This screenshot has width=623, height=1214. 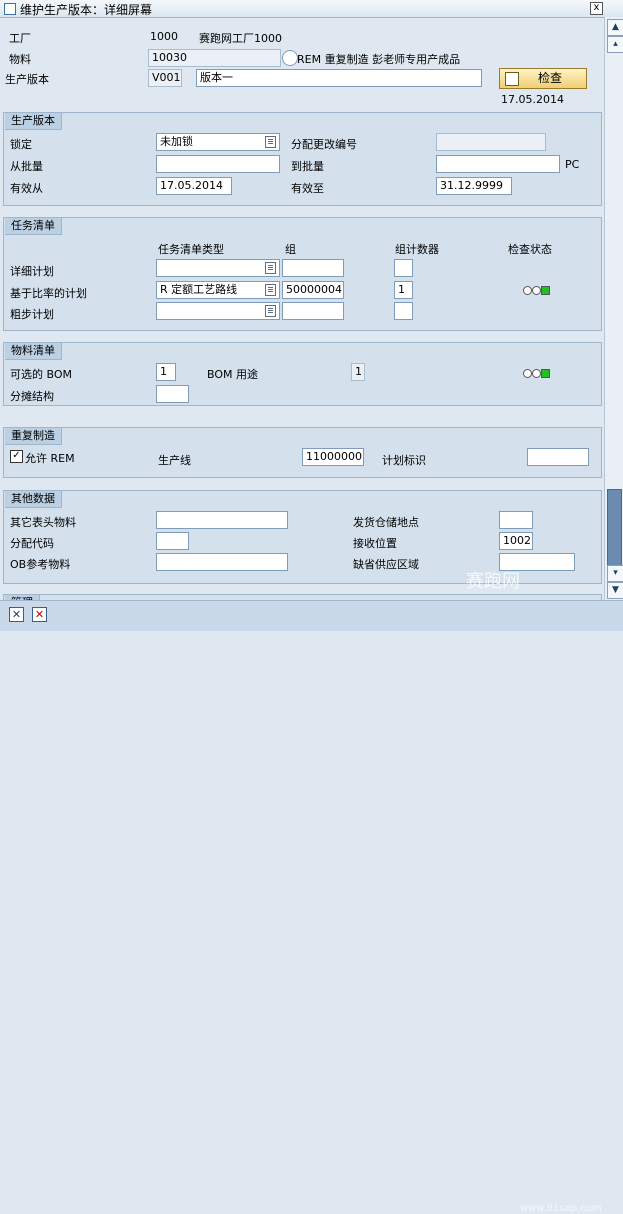 I want to click on version-label: 生产版本, so click(x=27, y=79).